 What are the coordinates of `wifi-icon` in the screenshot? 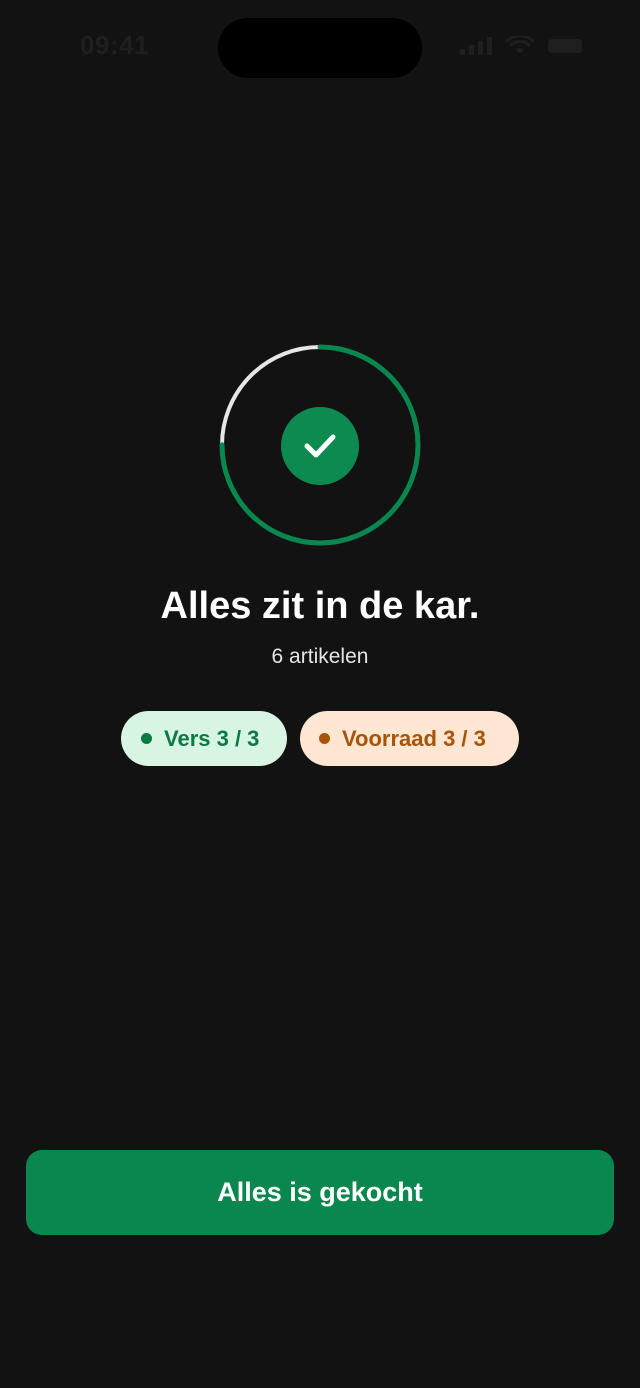 It's located at (520, 45).